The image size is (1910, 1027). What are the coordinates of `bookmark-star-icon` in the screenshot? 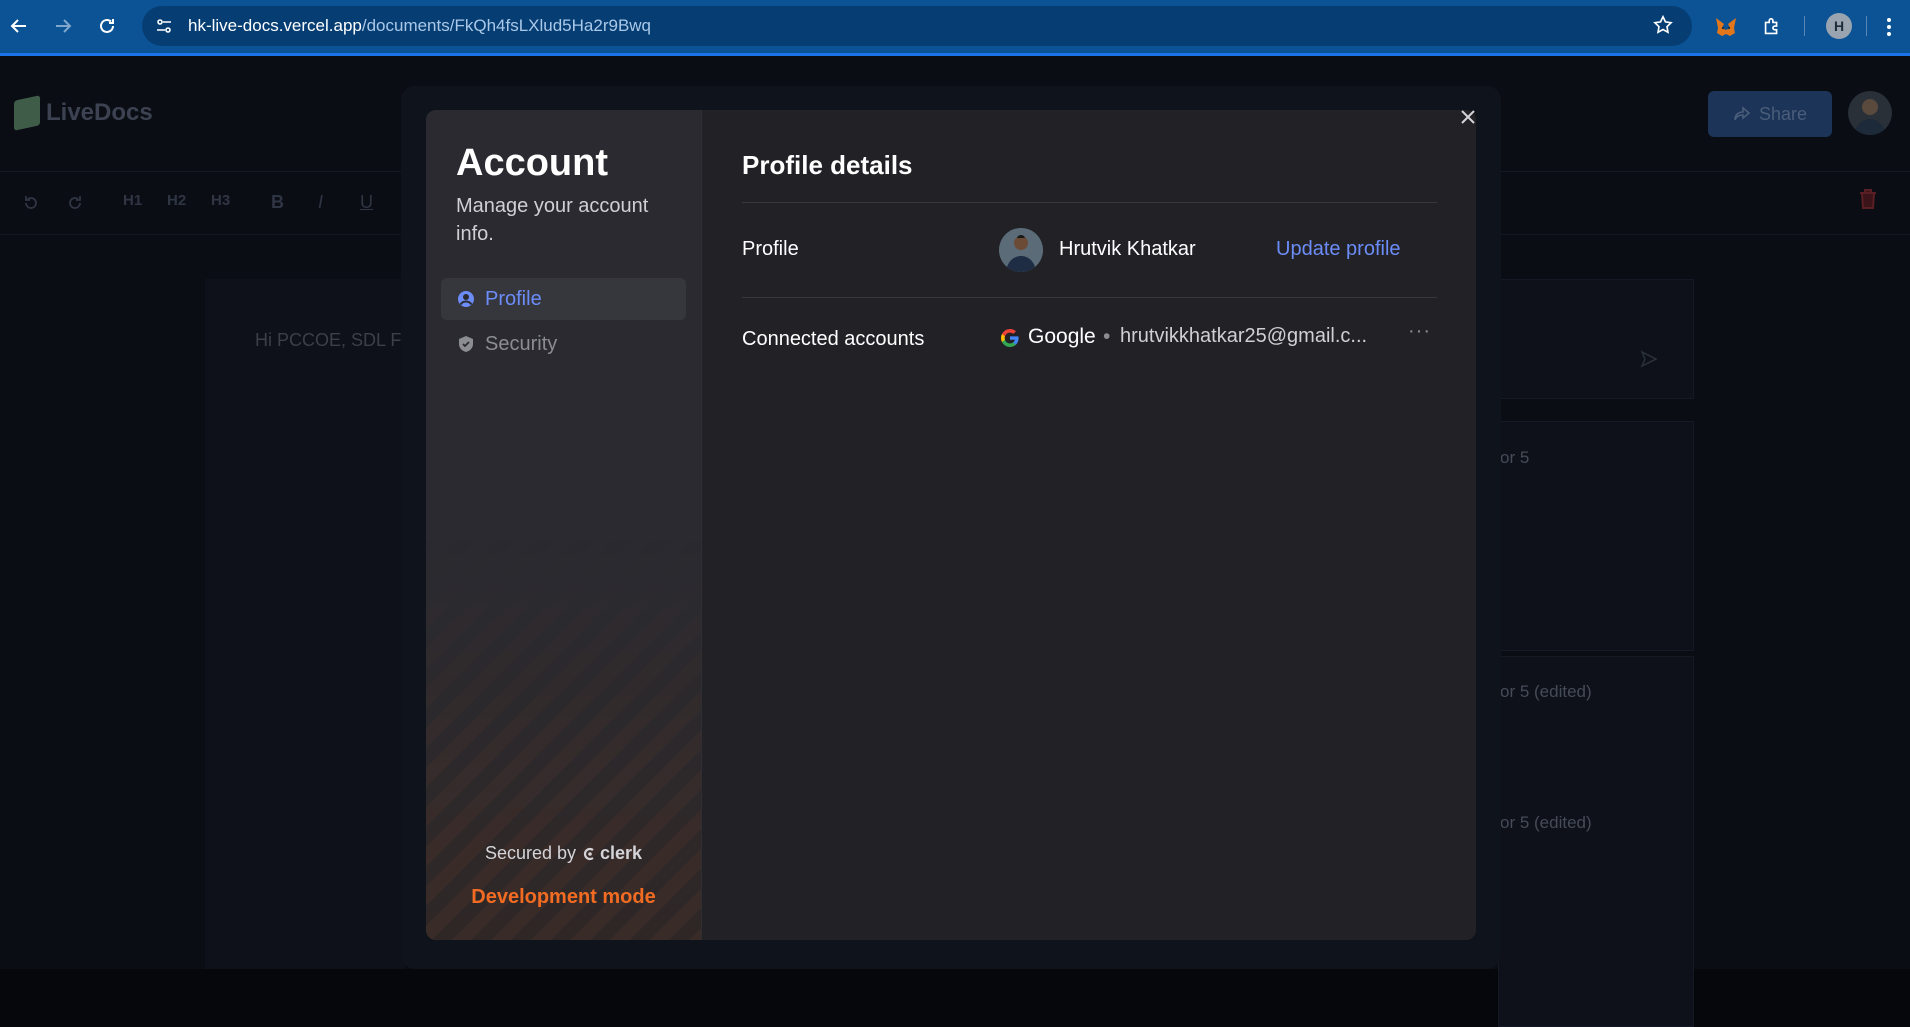 It's located at (1663, 27).